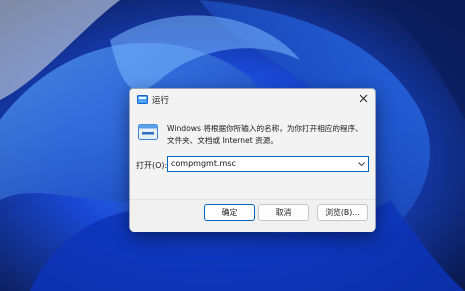  What do you see at coordinates (161, 101) in the screenshot?
I see `dialog-title: 运行` at bounding box center [161, 101].